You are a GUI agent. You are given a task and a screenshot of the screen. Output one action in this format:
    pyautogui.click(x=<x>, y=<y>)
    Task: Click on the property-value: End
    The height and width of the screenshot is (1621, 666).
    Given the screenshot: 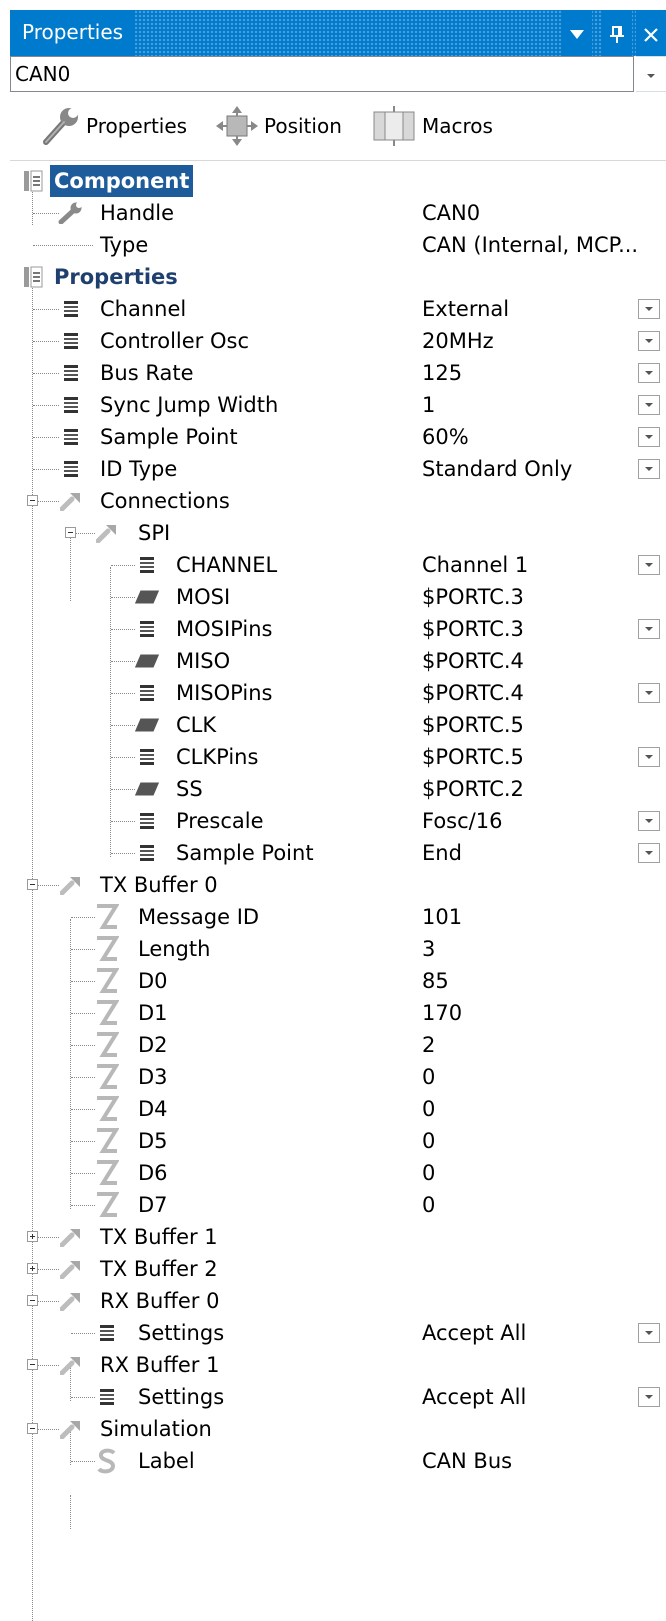 What is the action you would take?
    pyautogui.click(x=442, y=853)
    